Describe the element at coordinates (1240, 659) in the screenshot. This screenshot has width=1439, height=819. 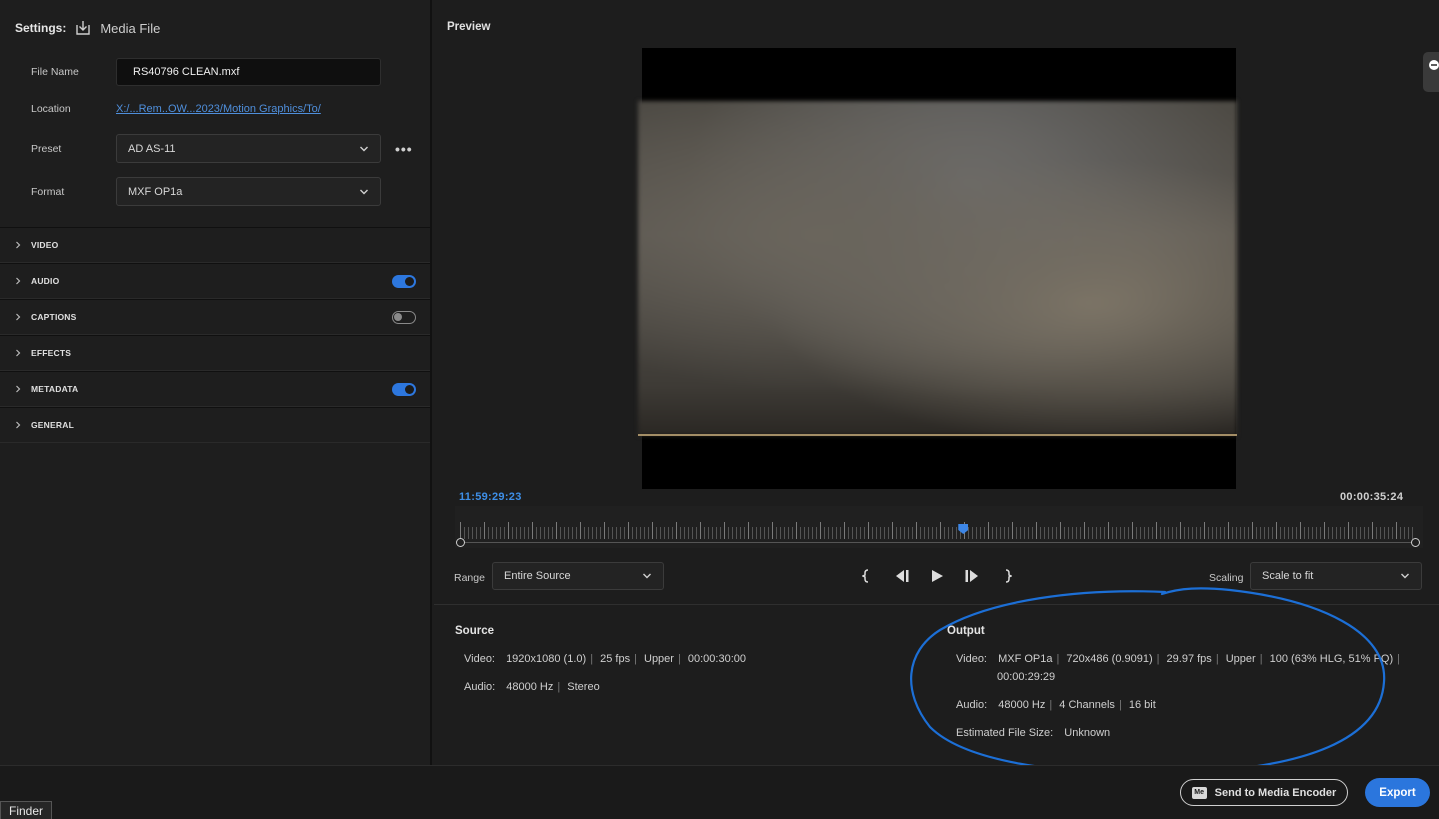
I see `output-video-field: Upper` at that location.